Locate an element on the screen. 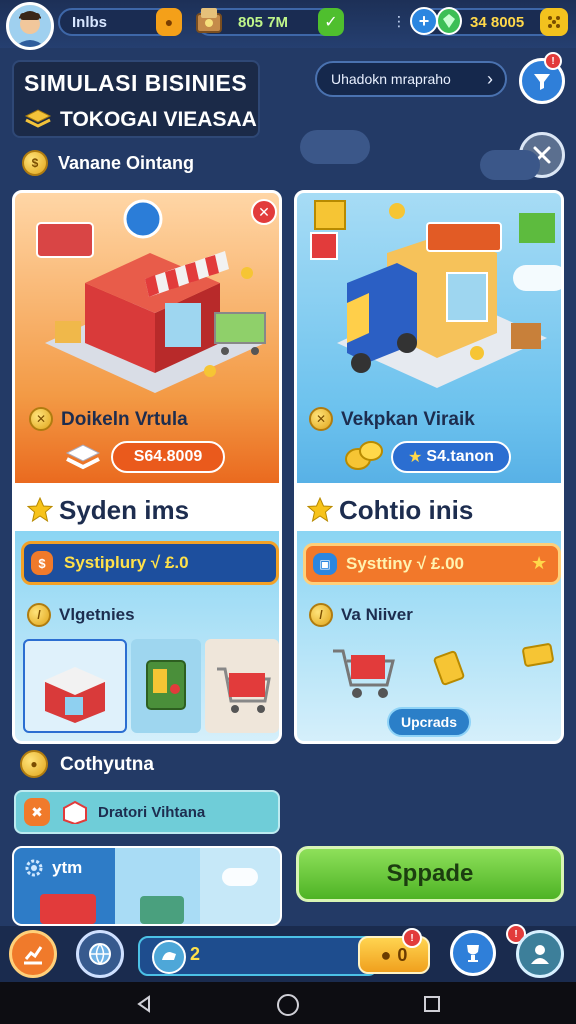  thumb-shop is located at coordinates (75, 686).